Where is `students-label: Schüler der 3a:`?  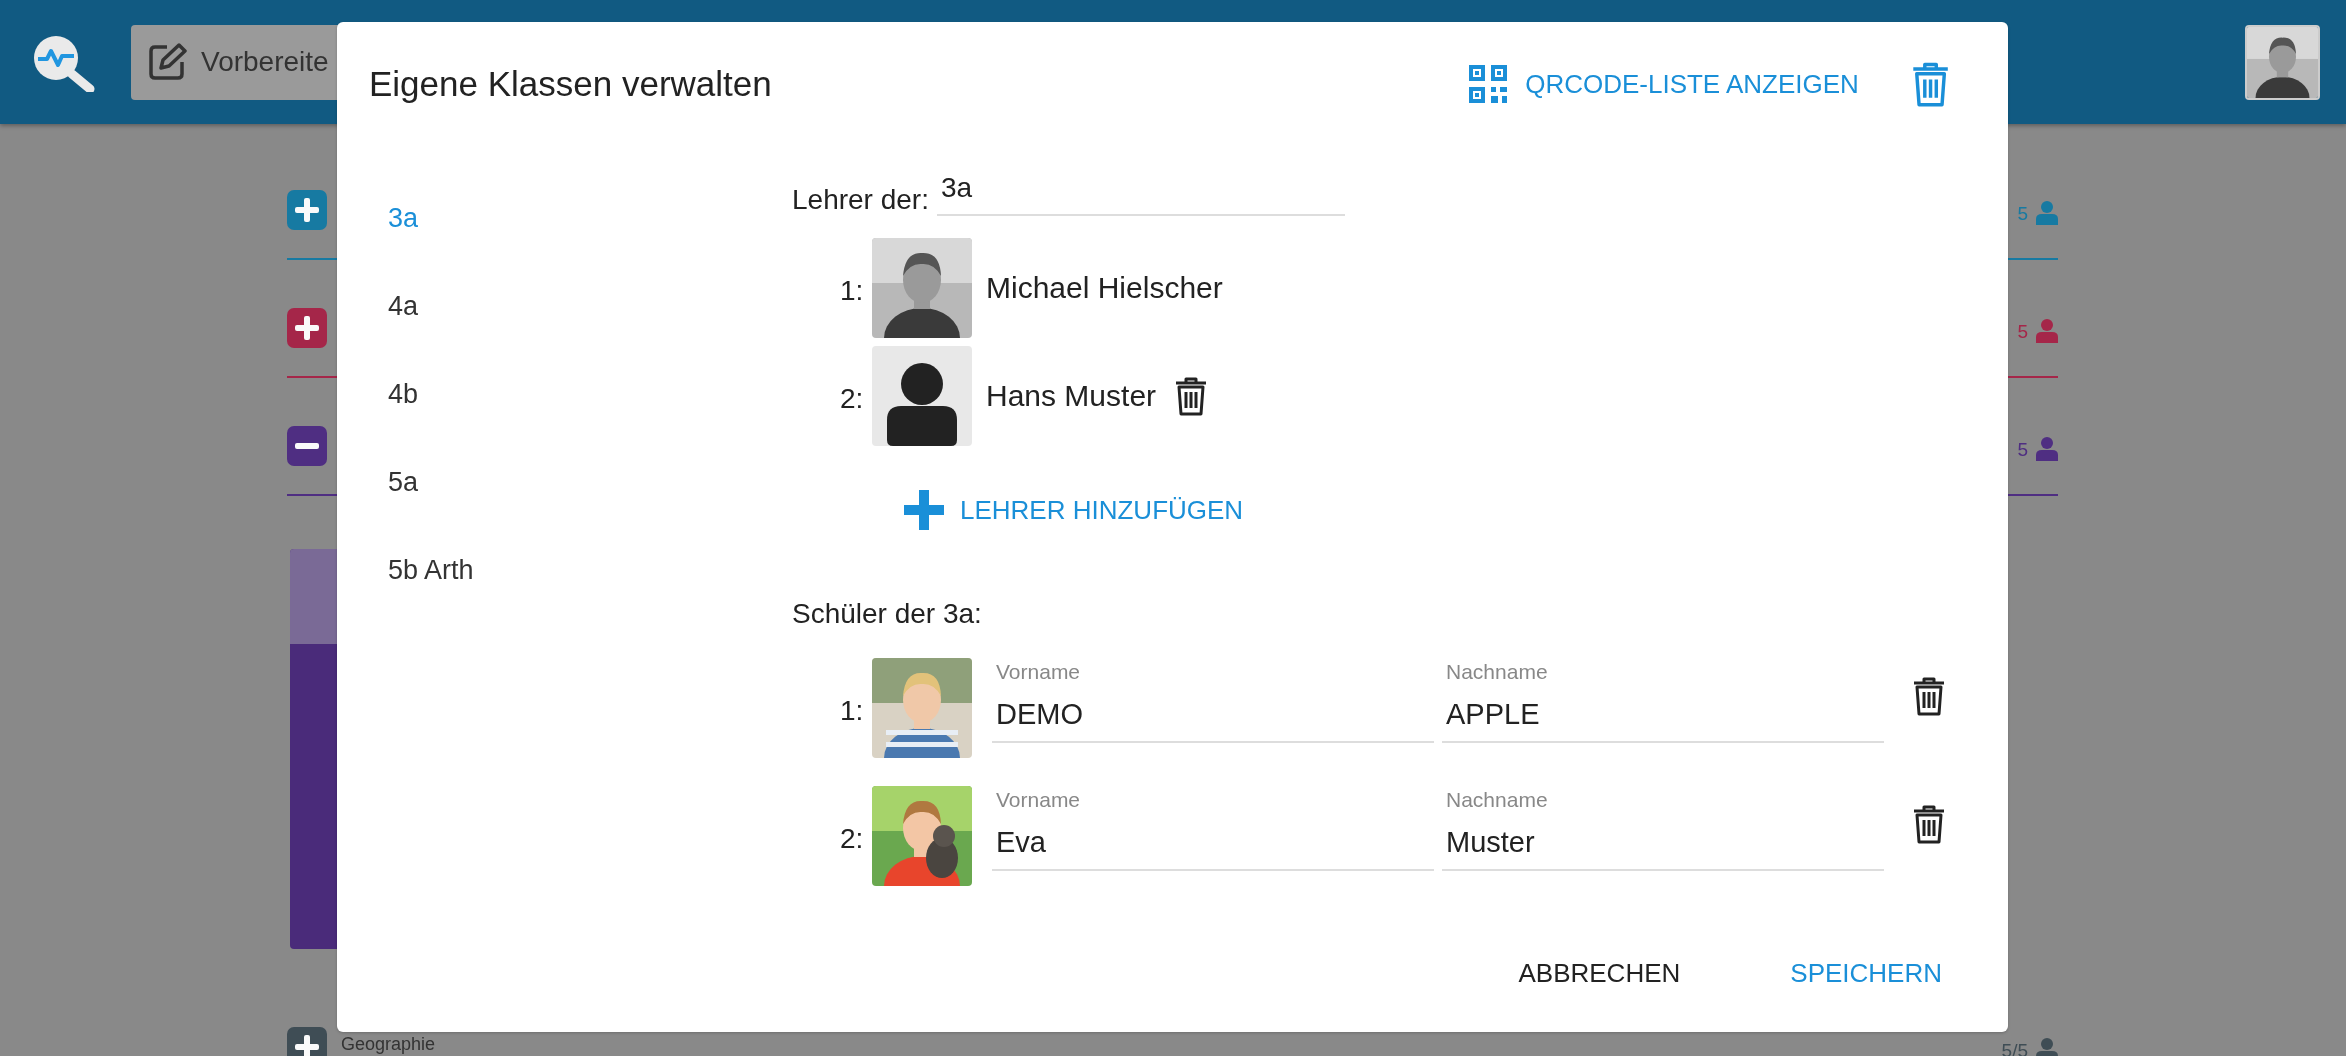 students-label: Schüler der 3a: is located at coordinates (887, 614).